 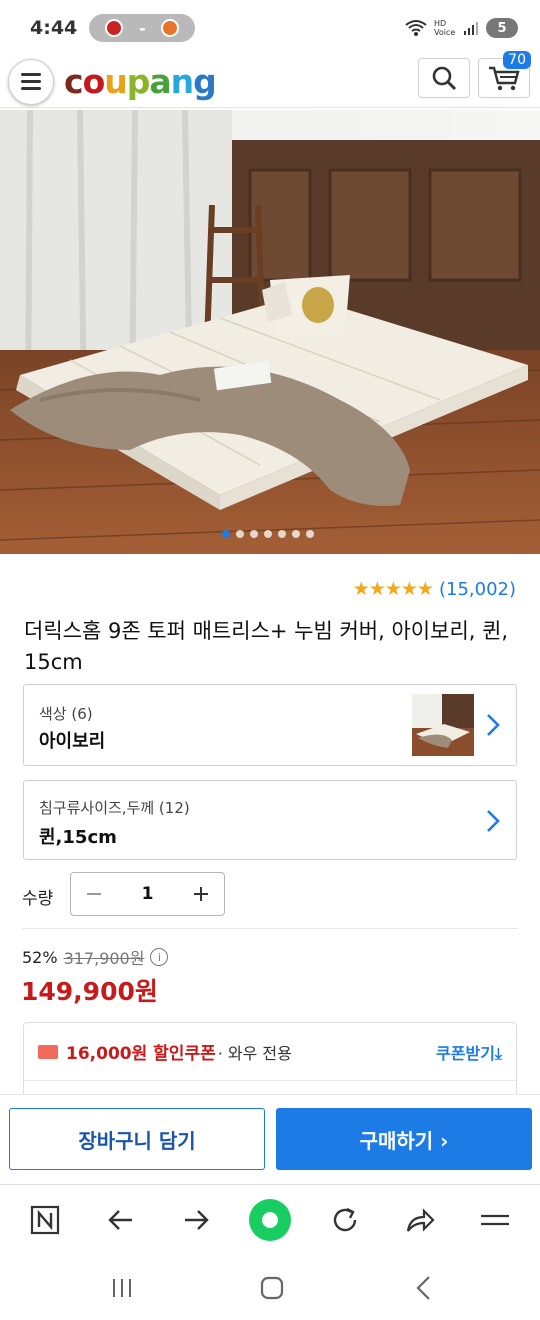 I want to click on option-label: 침구류사이즈,두께 (12), so click(x=114, y=808).